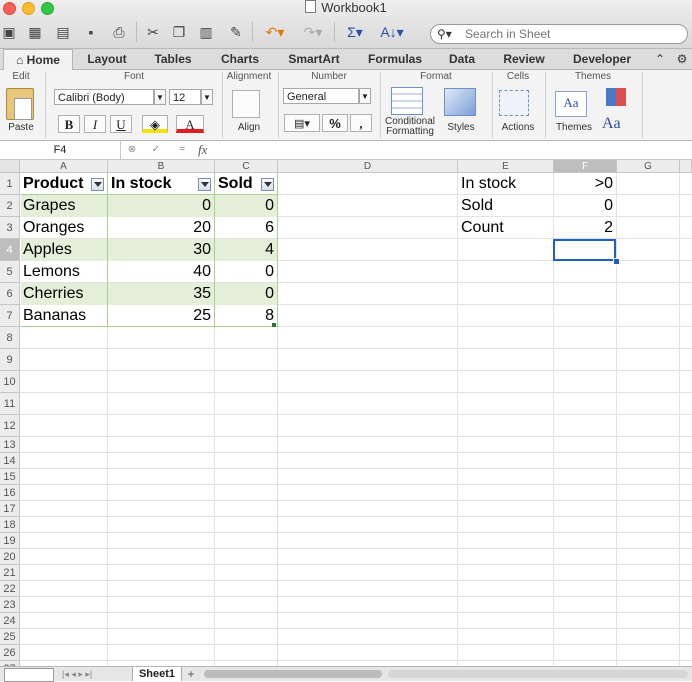  What do you see at coordinates (10, 461) in the screenshot?
I see `row-header-14: 14` at bounding box center [10, 461].